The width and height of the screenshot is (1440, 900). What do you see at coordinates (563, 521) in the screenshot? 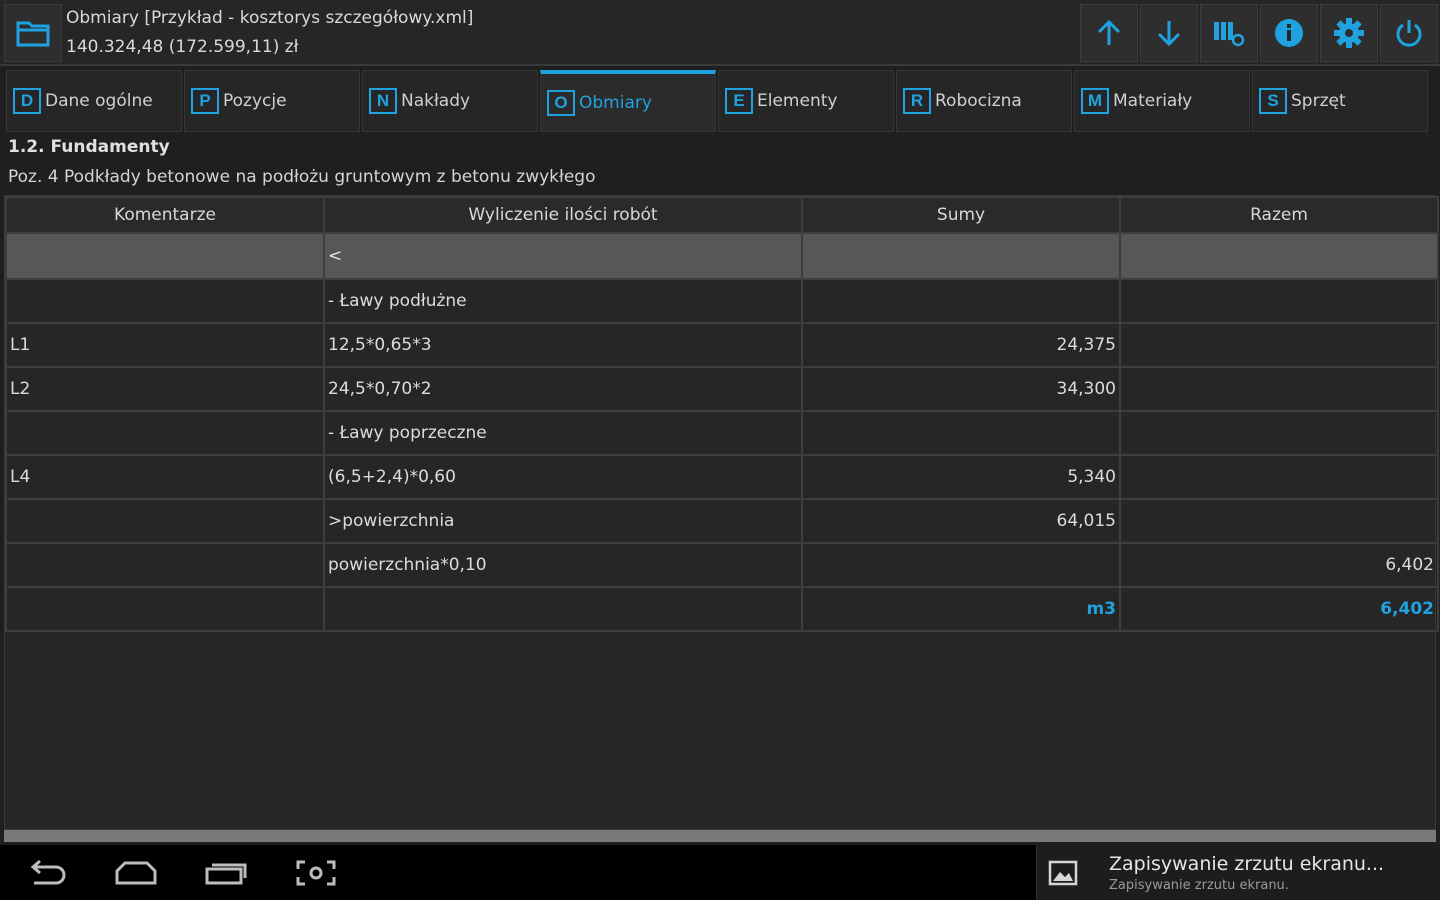
I see `calculation-cell: >powierzchnia` at bounding box center [563, 521].